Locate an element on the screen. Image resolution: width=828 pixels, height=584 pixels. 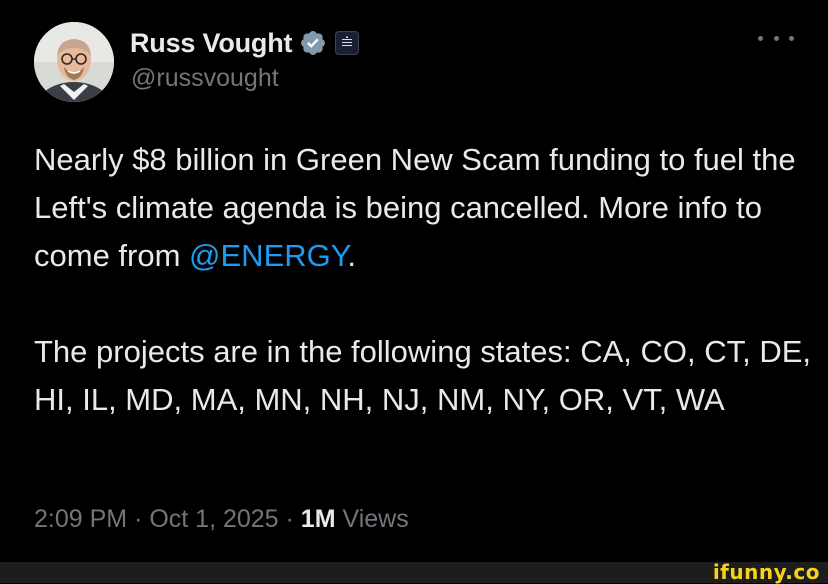
author-name-row: Russ Vought is located at coordinates (245, 43).